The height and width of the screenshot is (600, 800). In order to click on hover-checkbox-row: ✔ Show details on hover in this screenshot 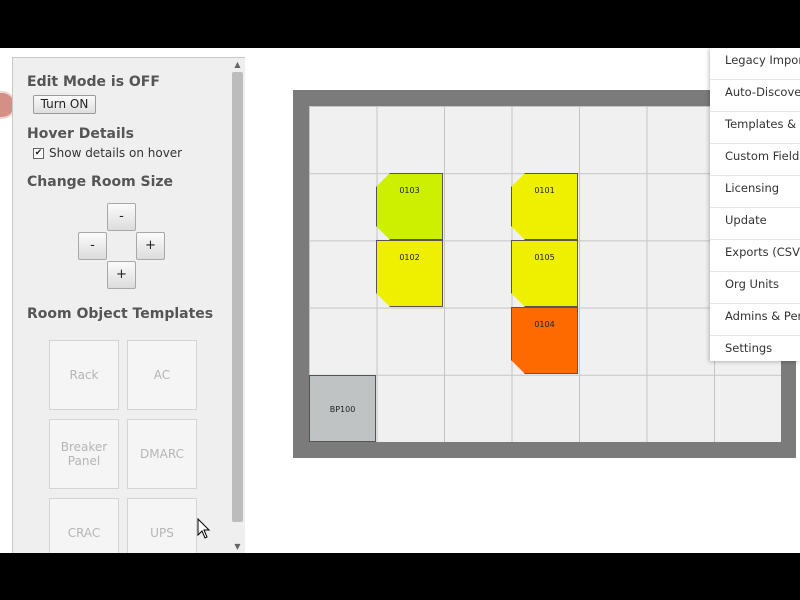, I will do `click(107, 153)`.